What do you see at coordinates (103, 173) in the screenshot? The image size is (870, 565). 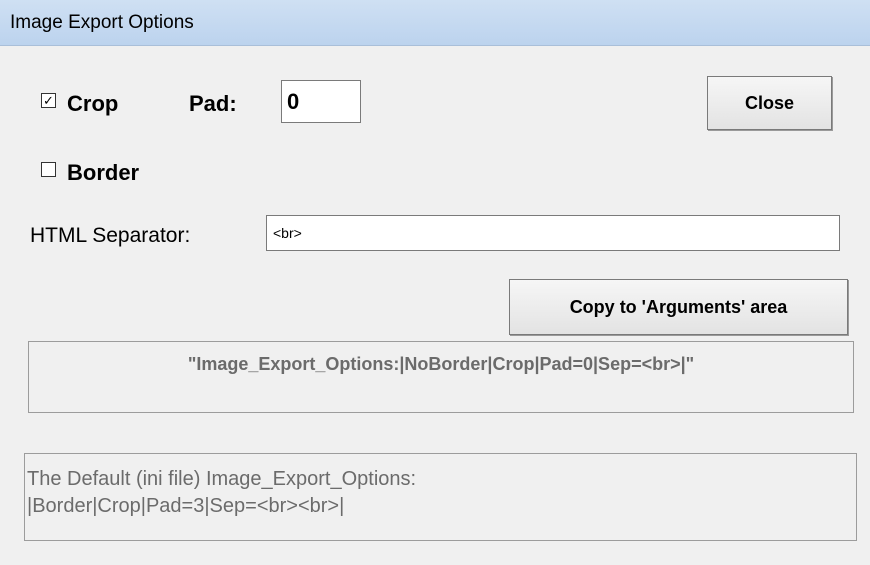 I see `border-label: Border` at bounding box center [103, 173].